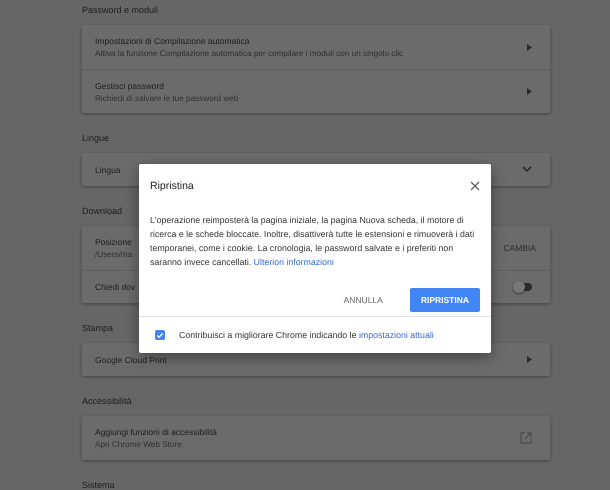  What do you see at coordinates (131, 359) in the screenshot?
I see `setting-label: Google Cloud Print` at bounding box center [131, 359].